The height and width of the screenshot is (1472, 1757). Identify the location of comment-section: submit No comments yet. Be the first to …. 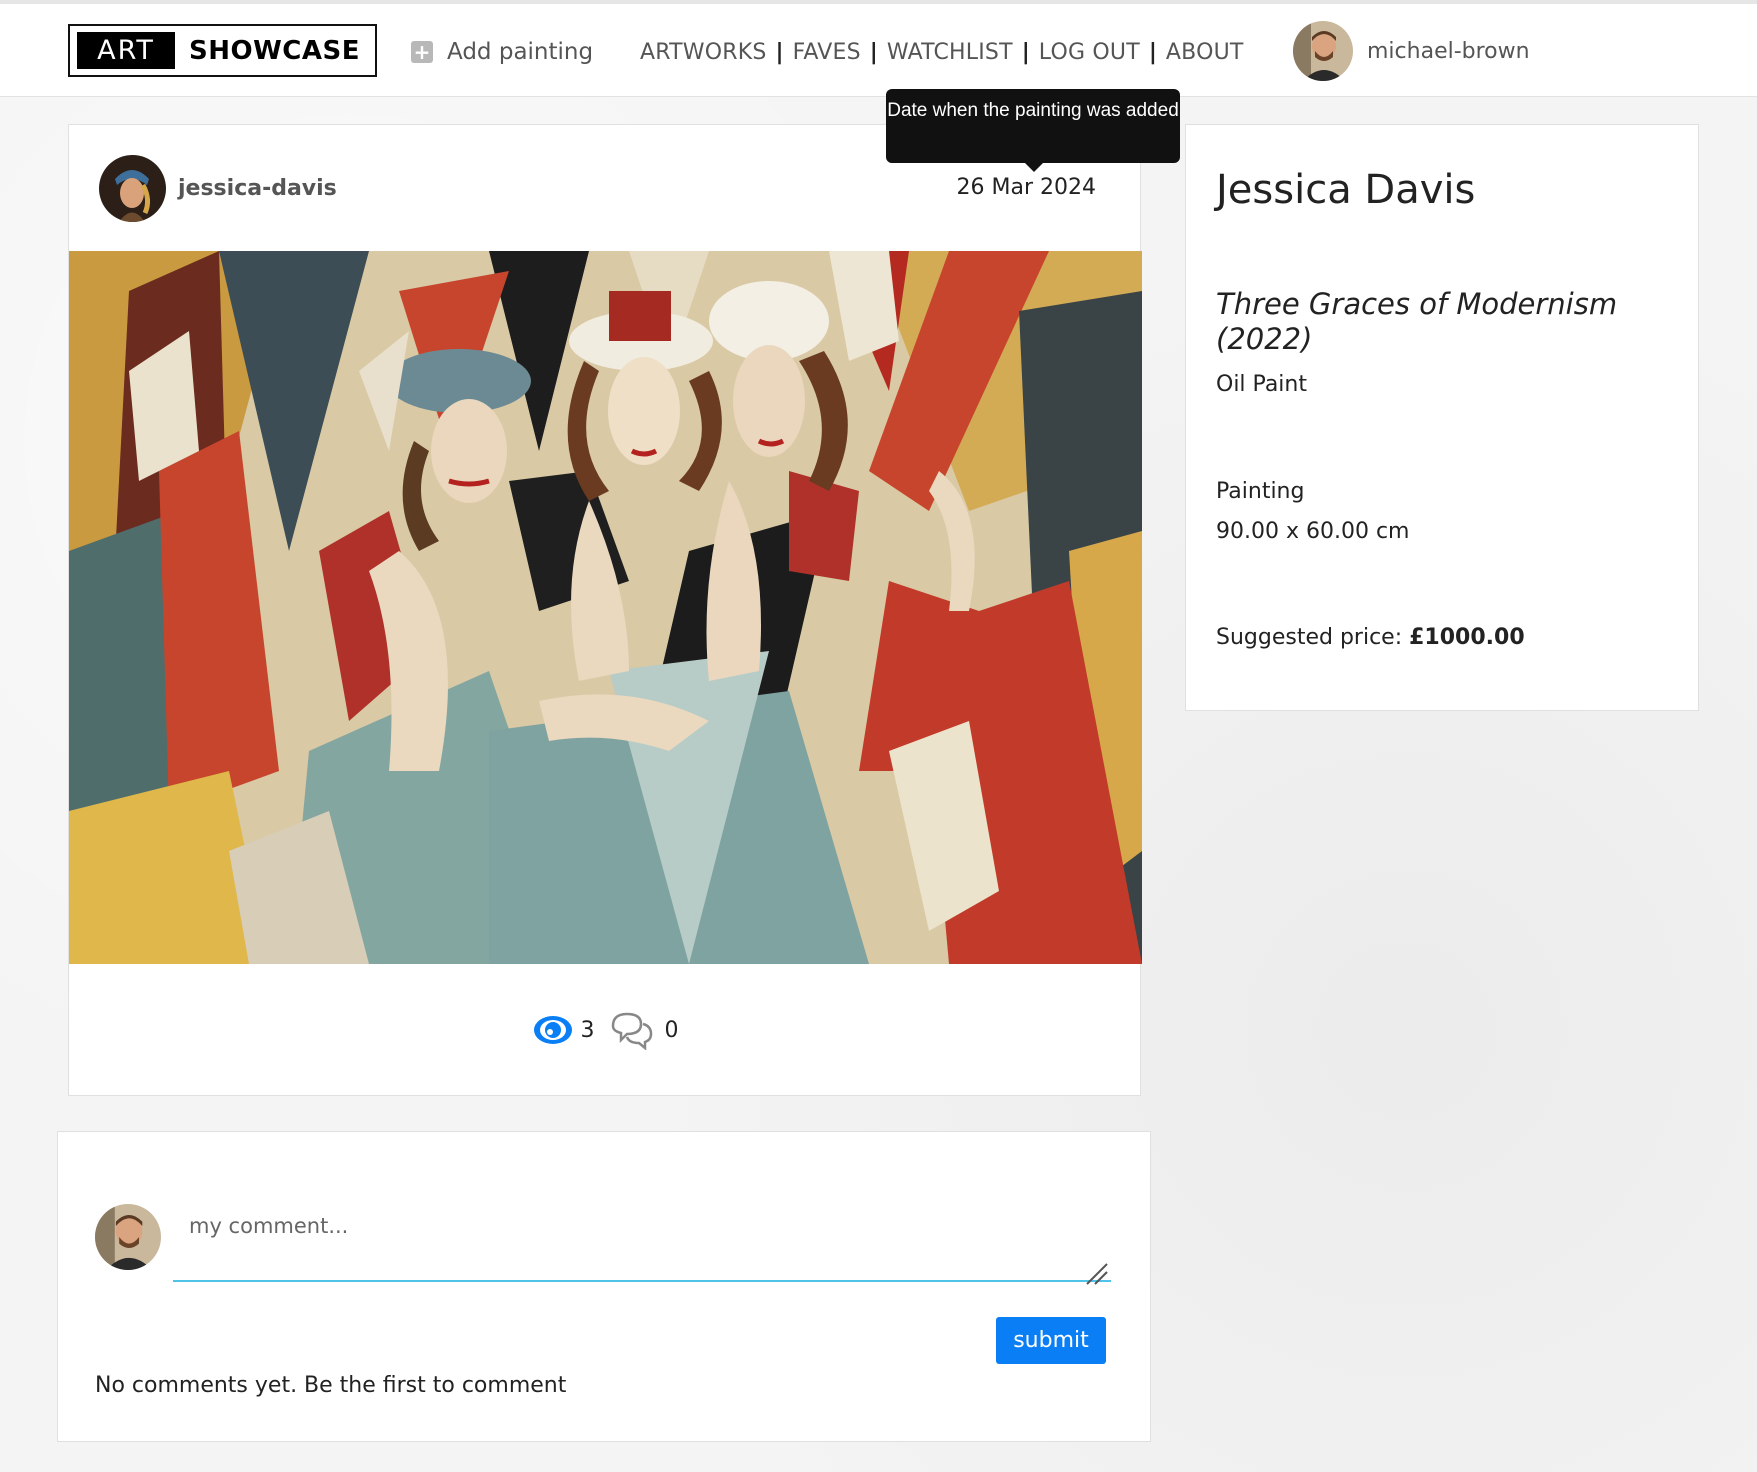
(604, 1286).